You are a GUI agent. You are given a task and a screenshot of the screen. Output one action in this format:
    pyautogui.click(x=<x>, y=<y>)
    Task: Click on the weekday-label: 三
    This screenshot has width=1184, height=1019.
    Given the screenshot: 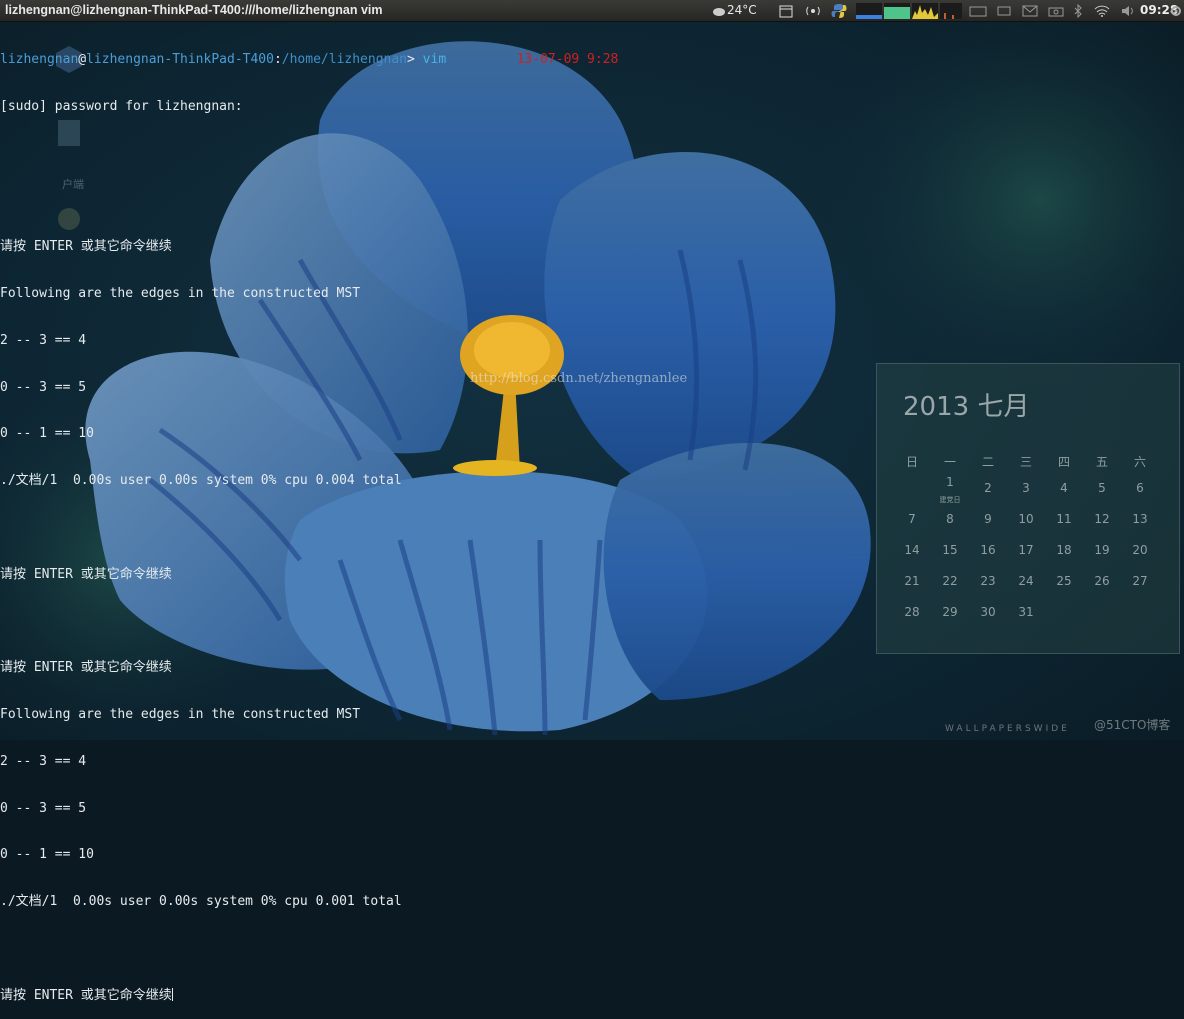 What is the action you would take?
    pyautogui.click(x=1025, y=462)
    